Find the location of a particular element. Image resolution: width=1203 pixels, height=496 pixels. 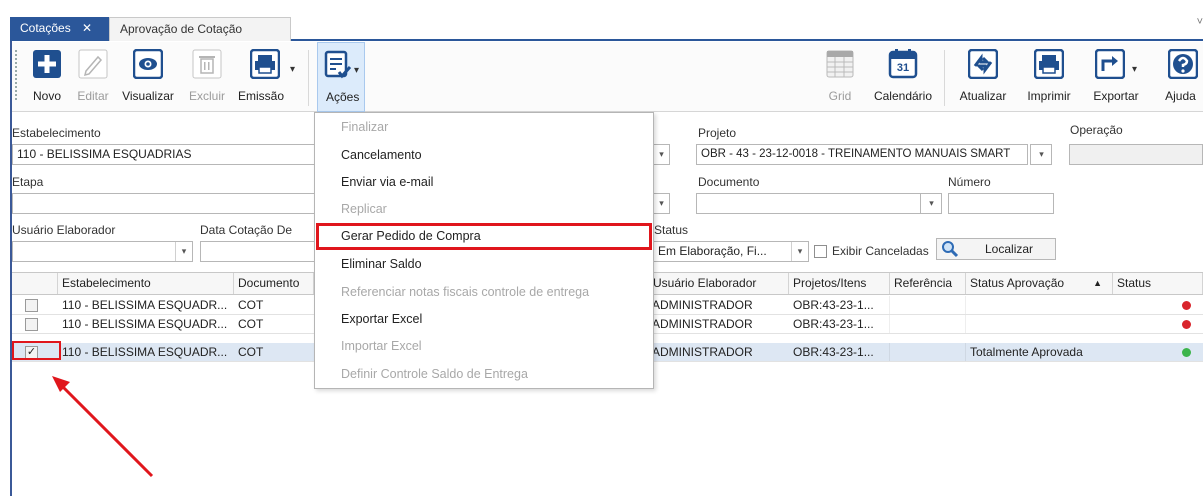

exportar-button: ▾ Exportar is located at coordinates (1116, 77).